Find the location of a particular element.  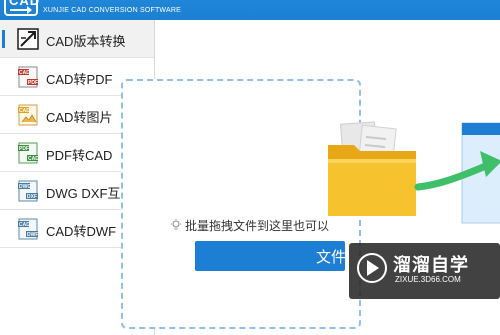

add-file-button-label: 文件 is located at coordinates (331, 257).